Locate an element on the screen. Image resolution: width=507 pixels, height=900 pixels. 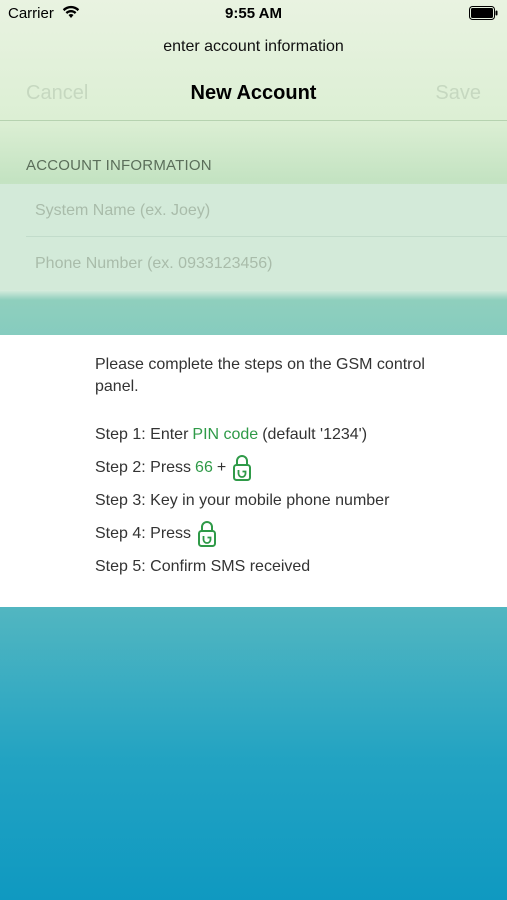
status-bar: Carrier 9:55 AM is located at coordinates (253, 13).